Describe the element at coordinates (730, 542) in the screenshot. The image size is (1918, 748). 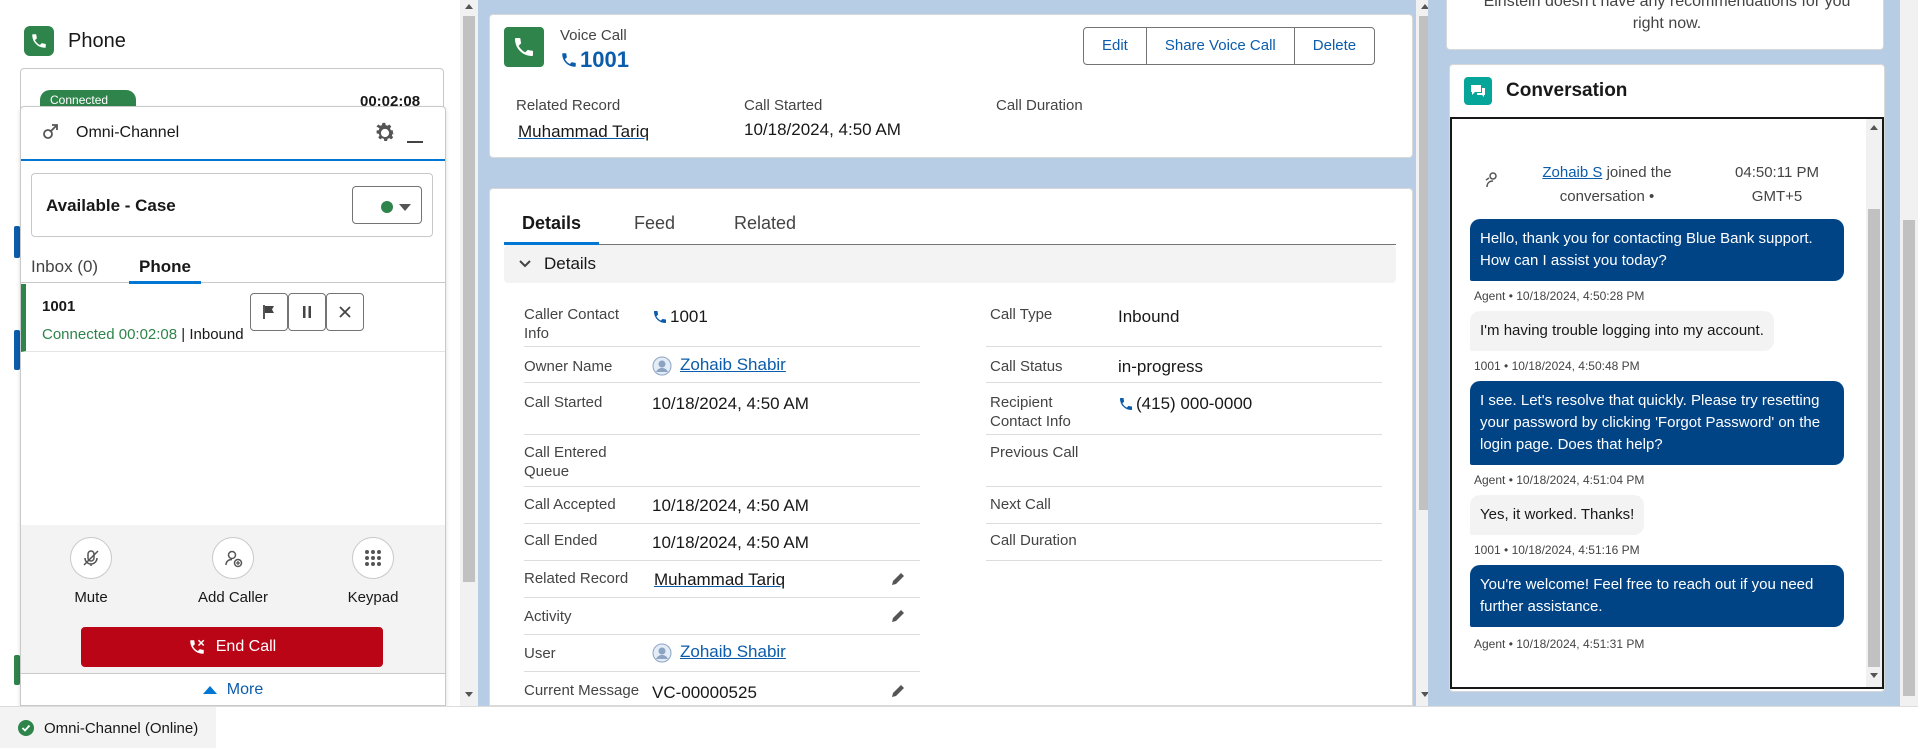
I see `field-call-ended: 10/18/2024, 4:50 AM` at that location.